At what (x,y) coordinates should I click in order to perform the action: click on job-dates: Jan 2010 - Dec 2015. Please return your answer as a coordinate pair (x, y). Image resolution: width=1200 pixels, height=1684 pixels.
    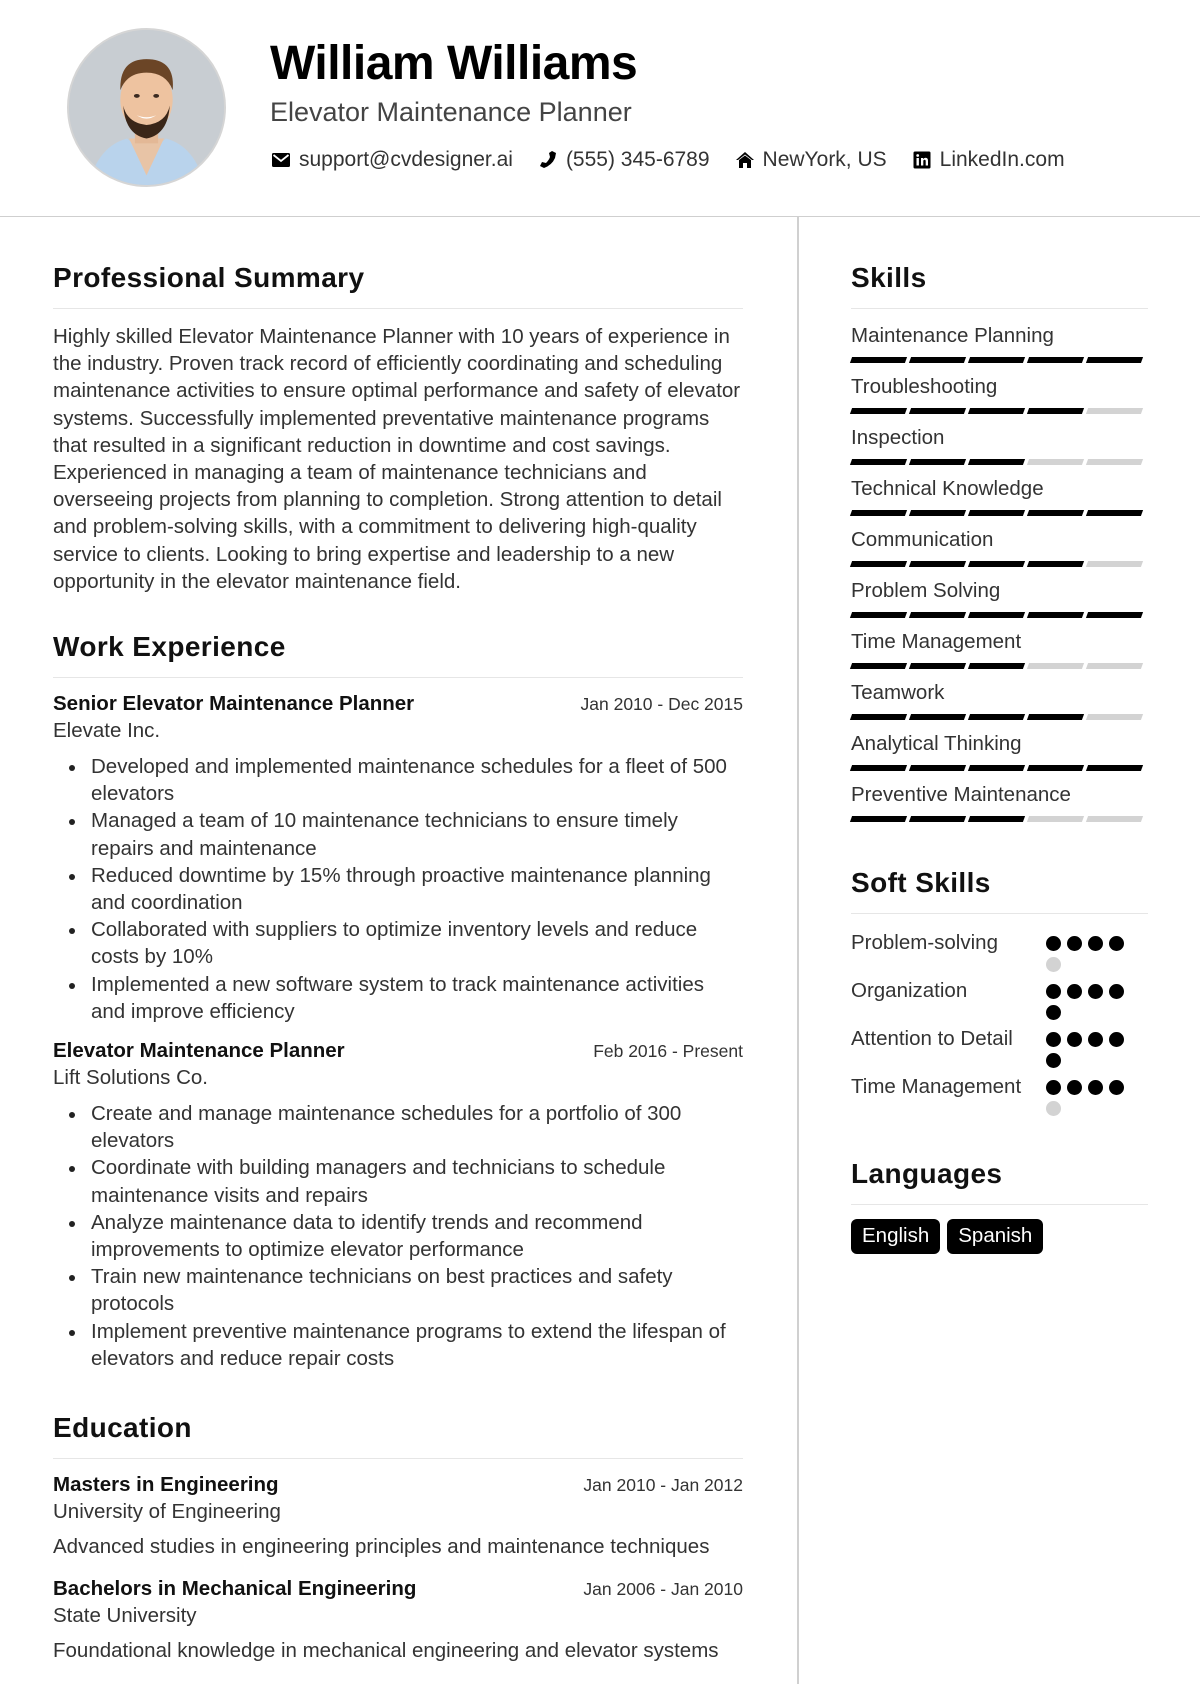
    Looking at the image, I should click on (661, 704).